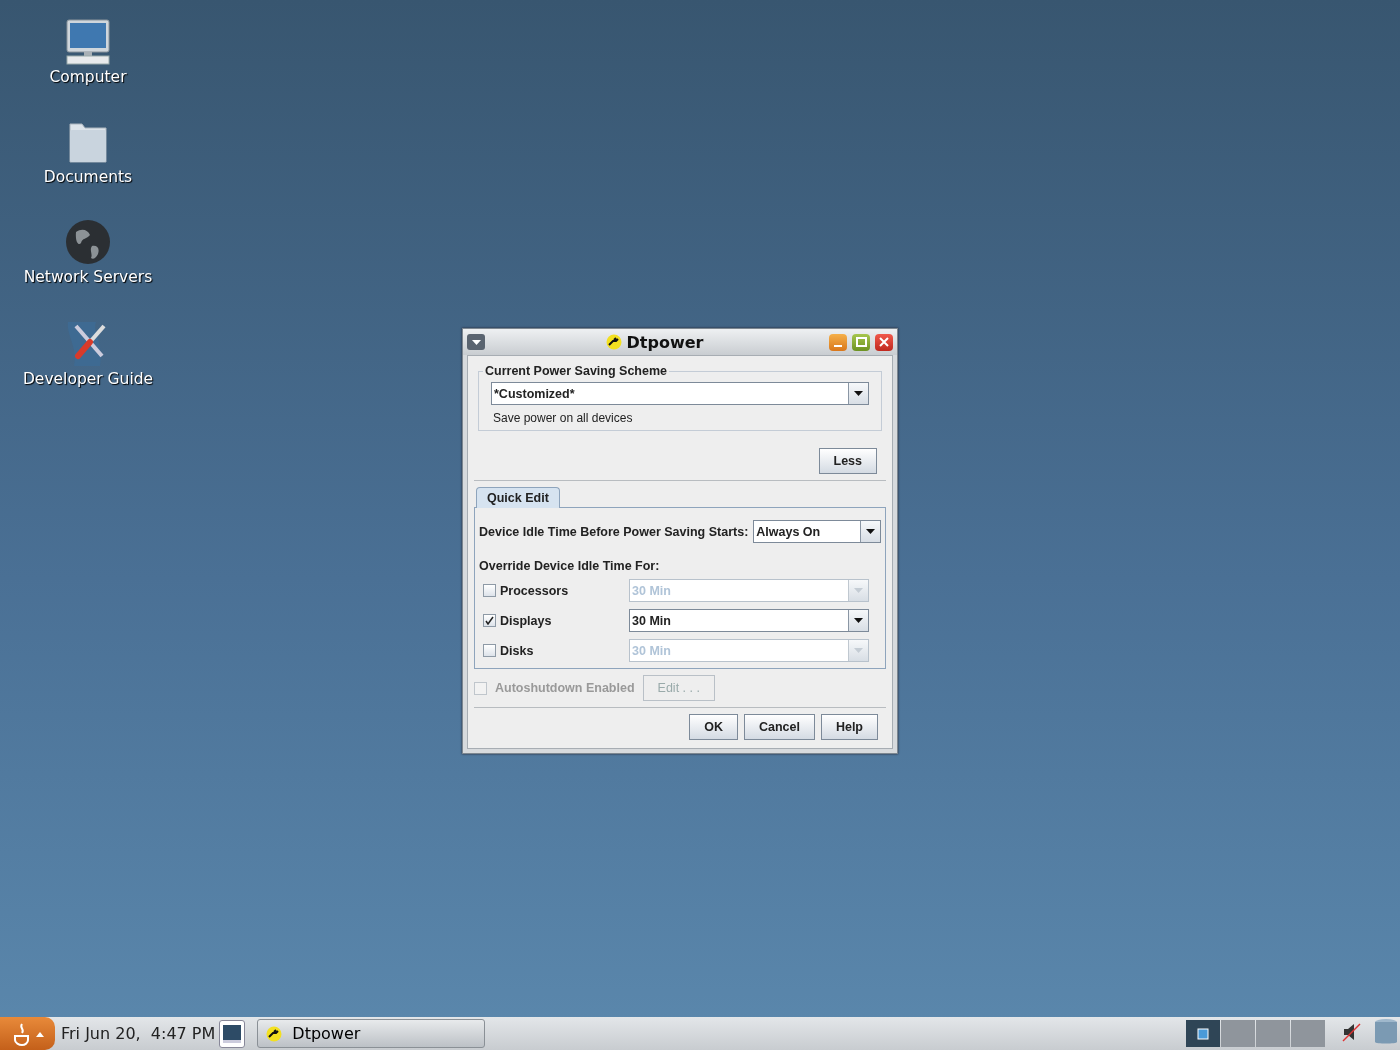 This screenshot has width=1400, height=1050. Describe the element at coordinates (817, 531) in the screenshot. I see `dropdown: Always On` at that location.